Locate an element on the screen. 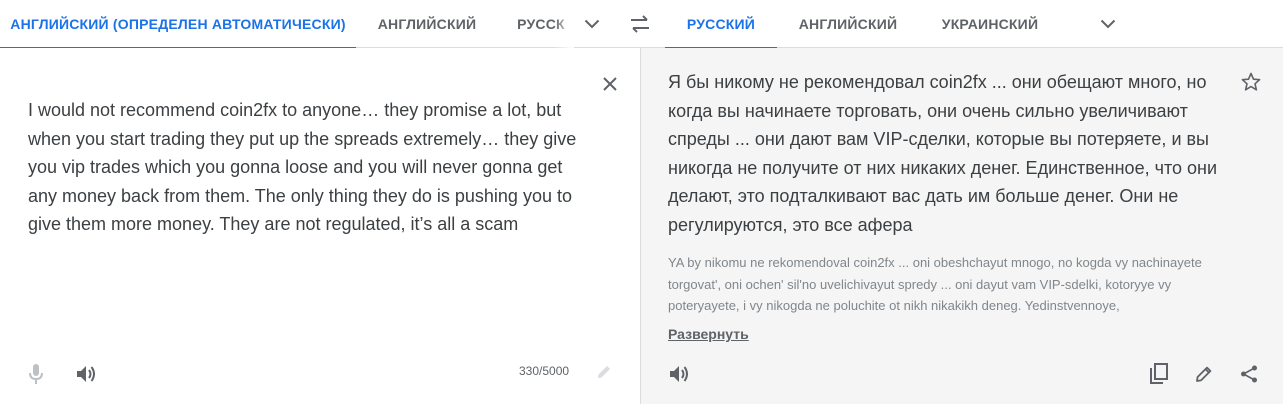  swap-languages-button is located at coordinates (640, 24).